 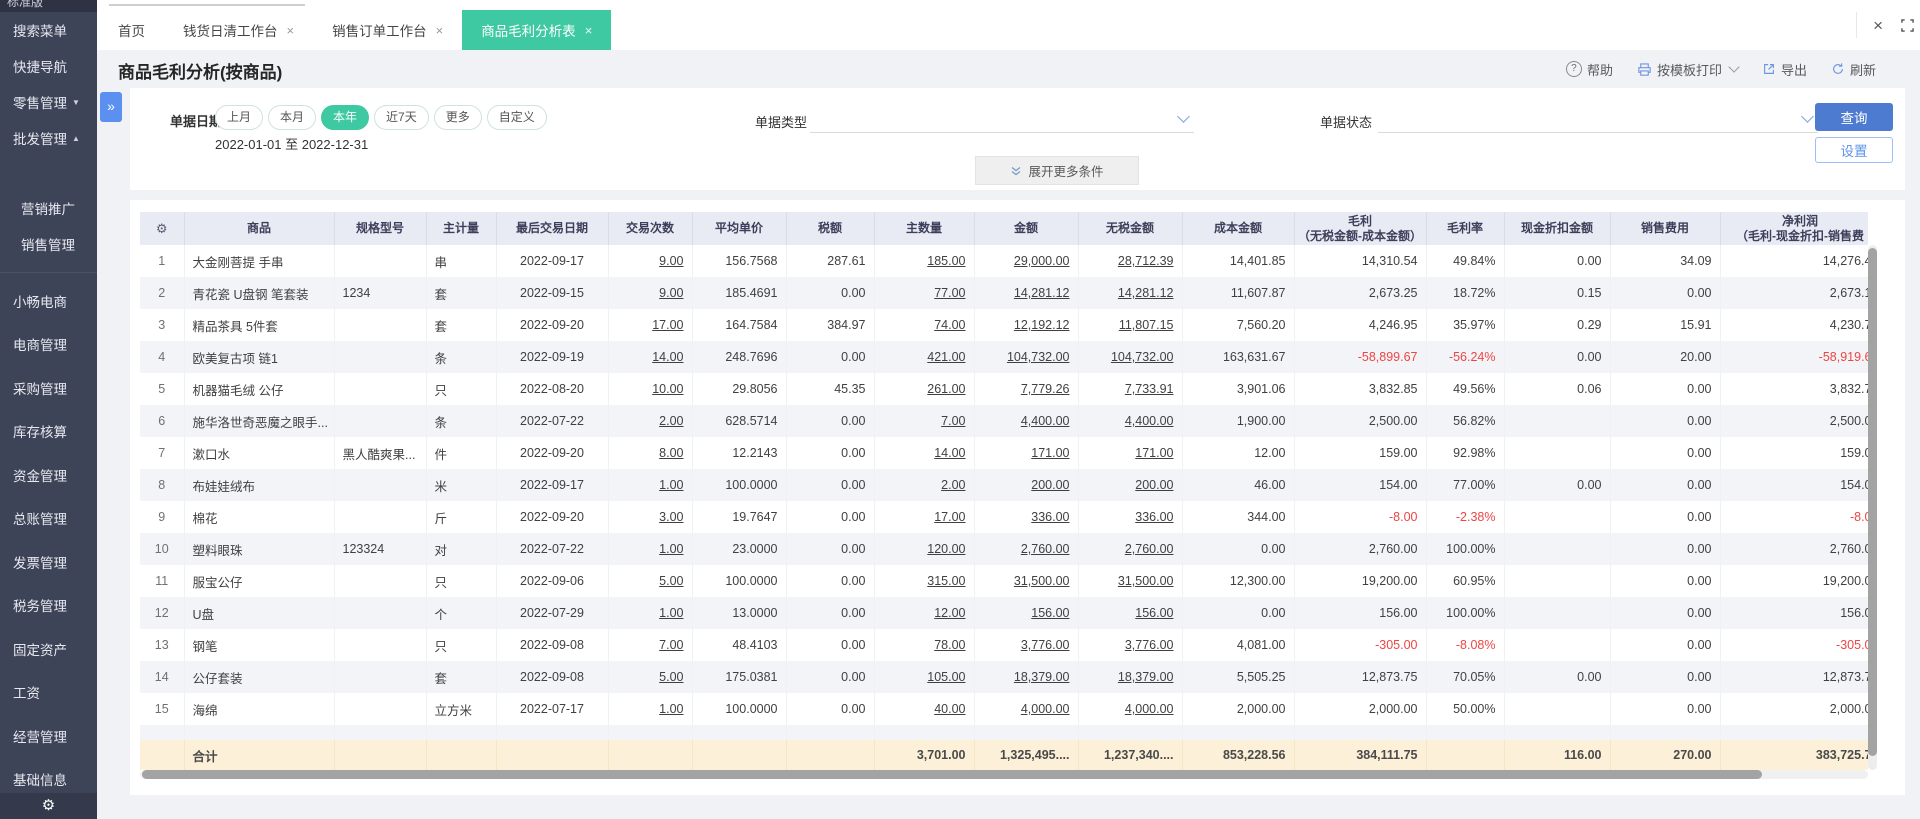 What do you see at coordinates (1045, 389) in the screenshot?
I see `drill-link: 7,779.26` at bounding box center [1045, 389].